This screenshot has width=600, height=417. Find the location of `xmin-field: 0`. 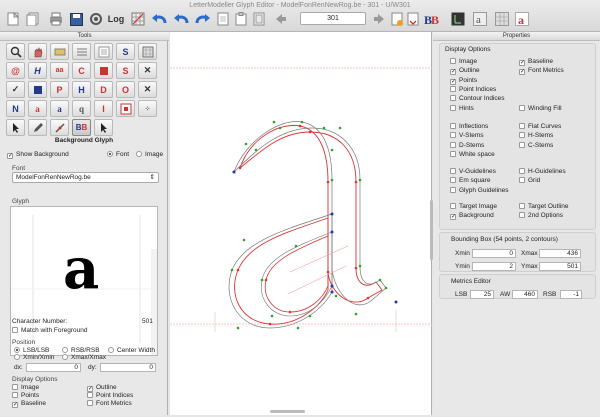

xmin-field: 0 is located at coordinates (494, 253).